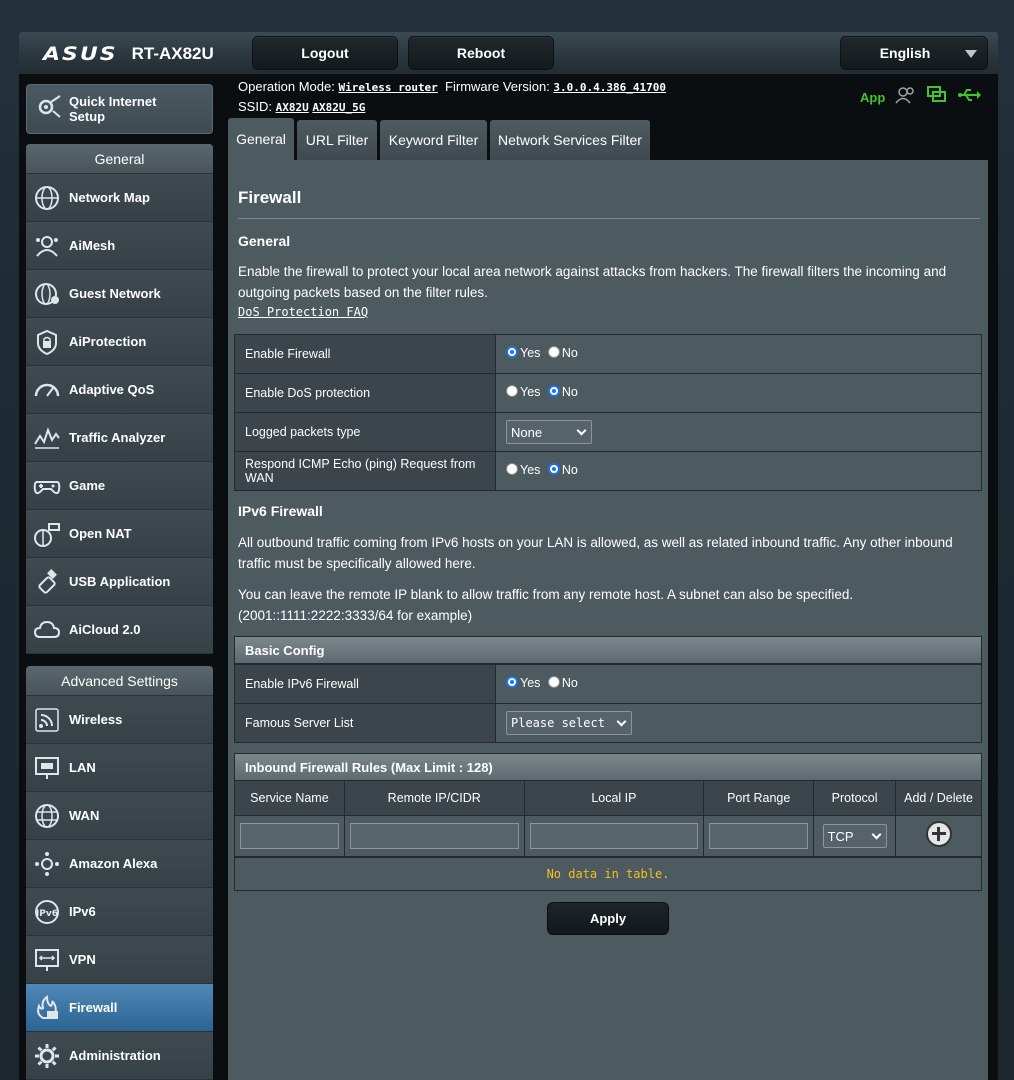 Image resolution: width=1014 pixels, height=1080 pixels. Describe the element at coordinates (759, 836) in the screenshot. I see `port-range-input` at that location.